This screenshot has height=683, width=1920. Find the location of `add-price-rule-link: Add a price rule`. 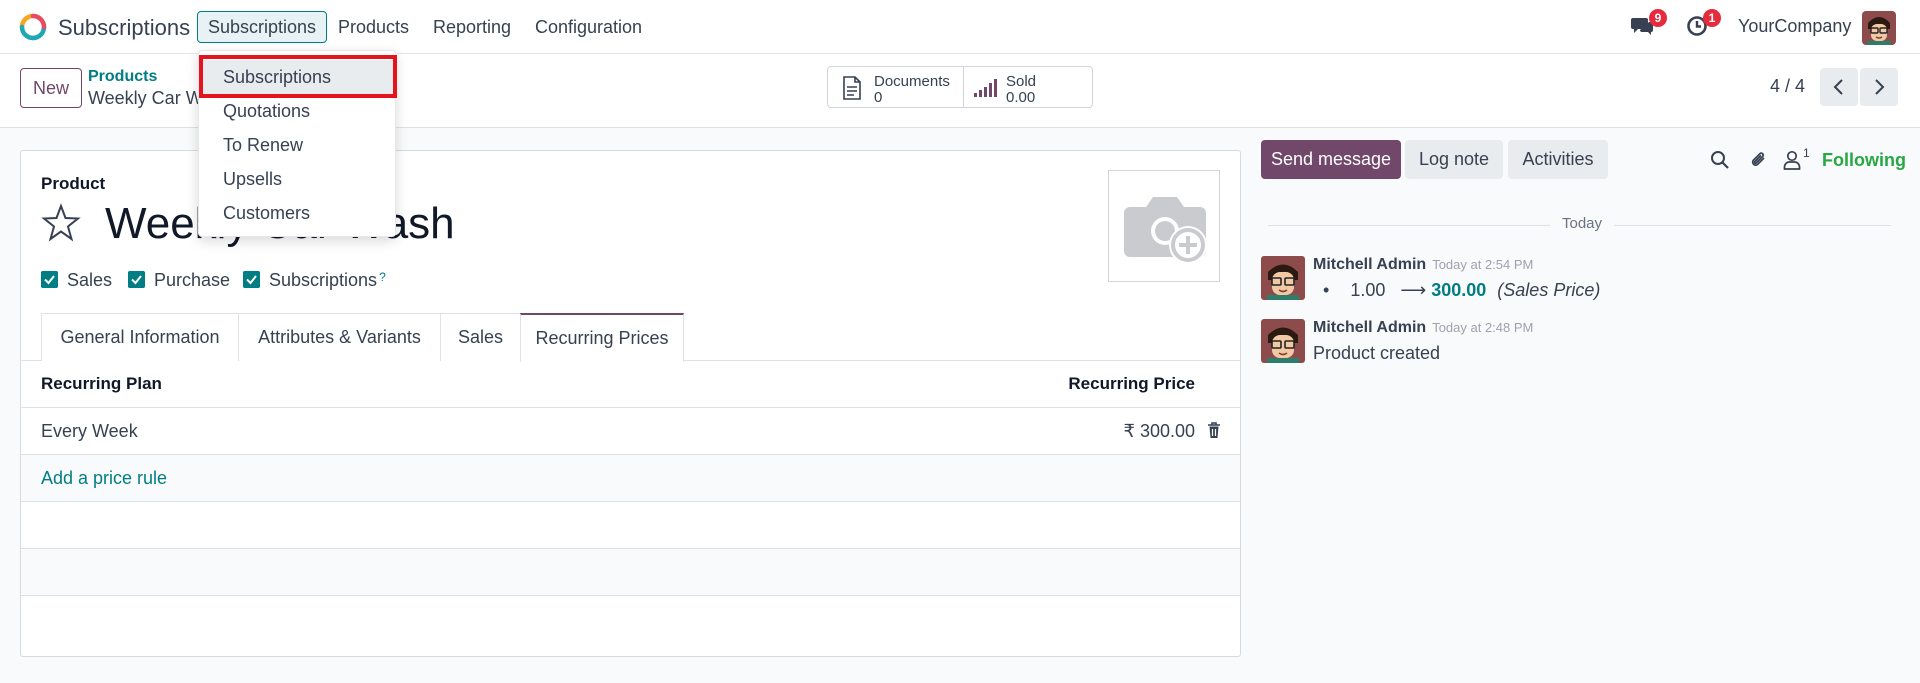

add-price-rule-link: Add a price rule is located at coordinates (104, 478).